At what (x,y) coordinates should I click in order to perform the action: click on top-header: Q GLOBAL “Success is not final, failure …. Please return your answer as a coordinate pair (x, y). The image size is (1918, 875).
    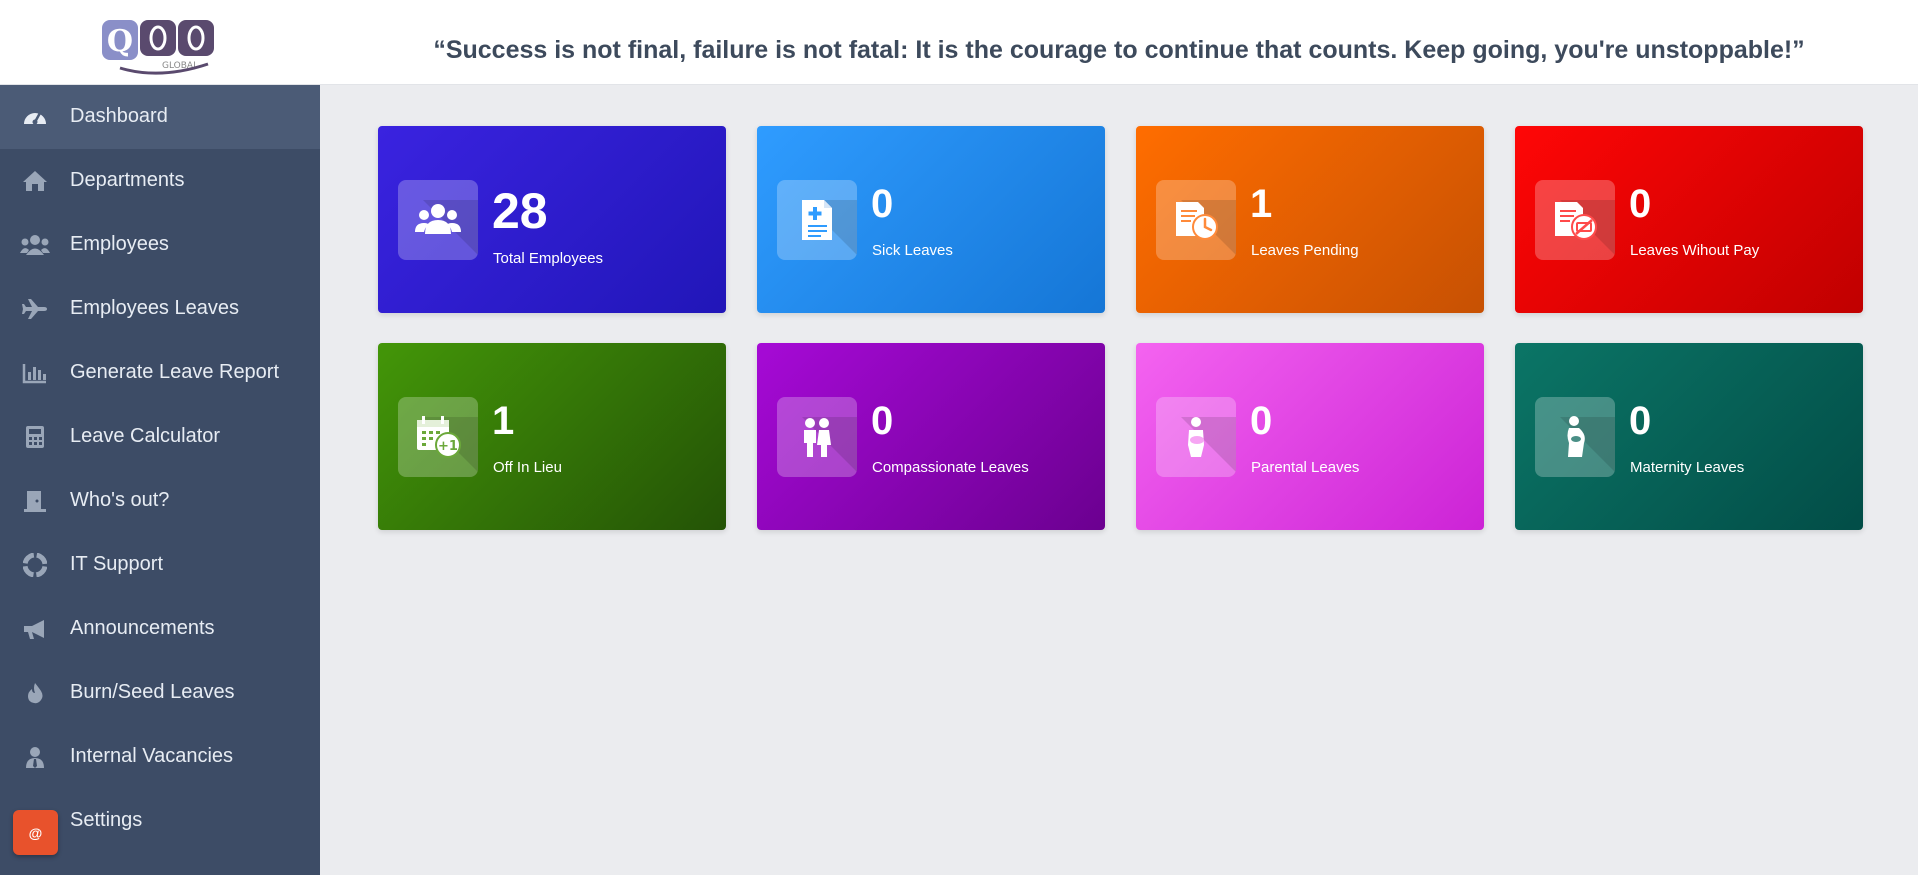
    Looking at the image, I should click on (959, 42).